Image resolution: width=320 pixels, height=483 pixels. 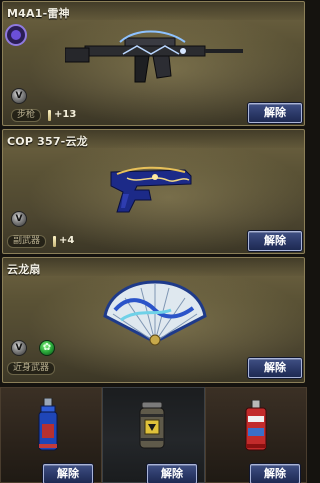 I want to click on pistol-icon, so click(x=151, y=189).